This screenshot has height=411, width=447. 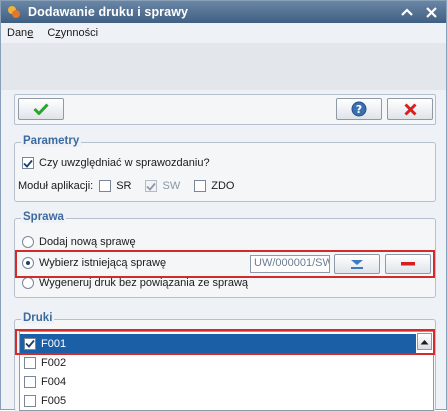 What do you see at coordinates (72, 33) in the screenshot?
I see `menu-item-czynnosci: Czynności` at bounding box center [72, 33].